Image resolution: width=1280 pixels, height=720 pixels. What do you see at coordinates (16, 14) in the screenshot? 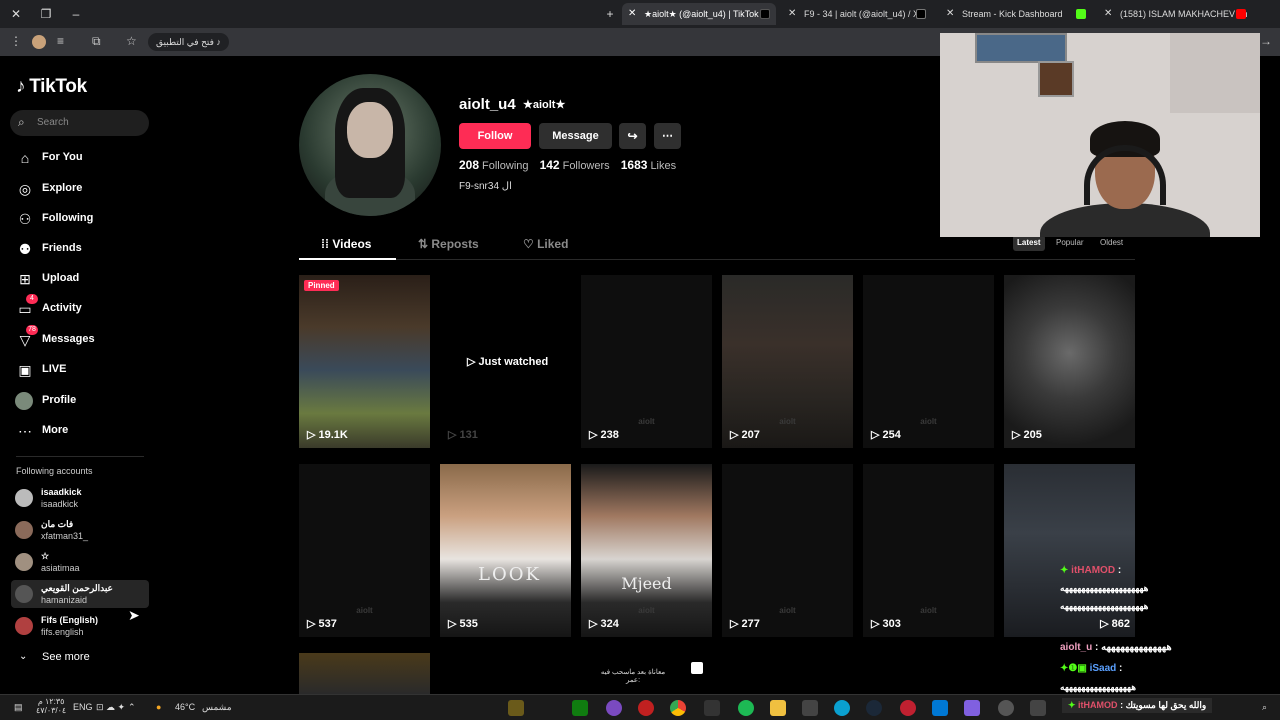
I see `close-window-icon: ✕` at bounding box center [16, 14].